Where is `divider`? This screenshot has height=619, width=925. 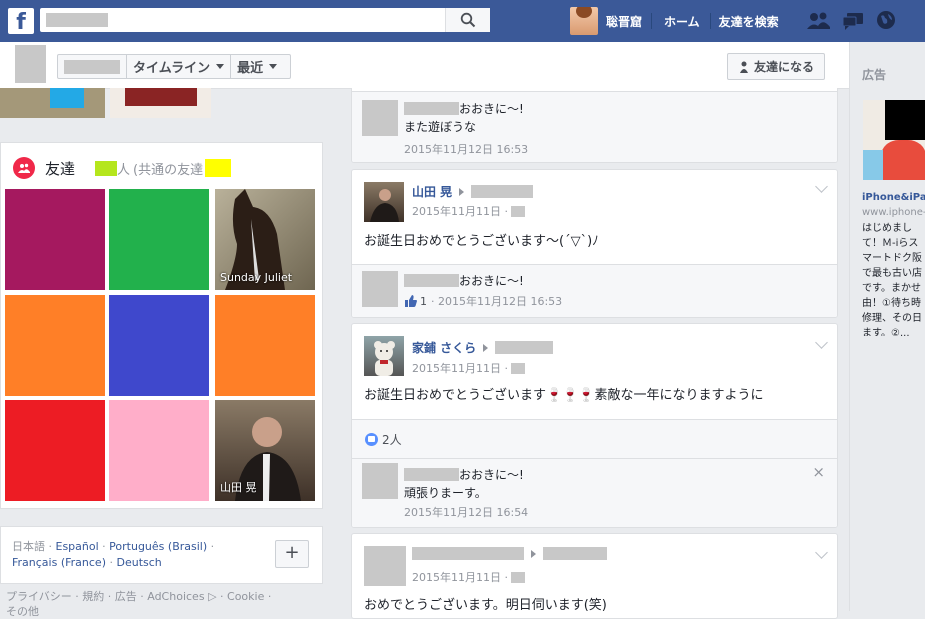 divider is located at coordinates (710, 21).